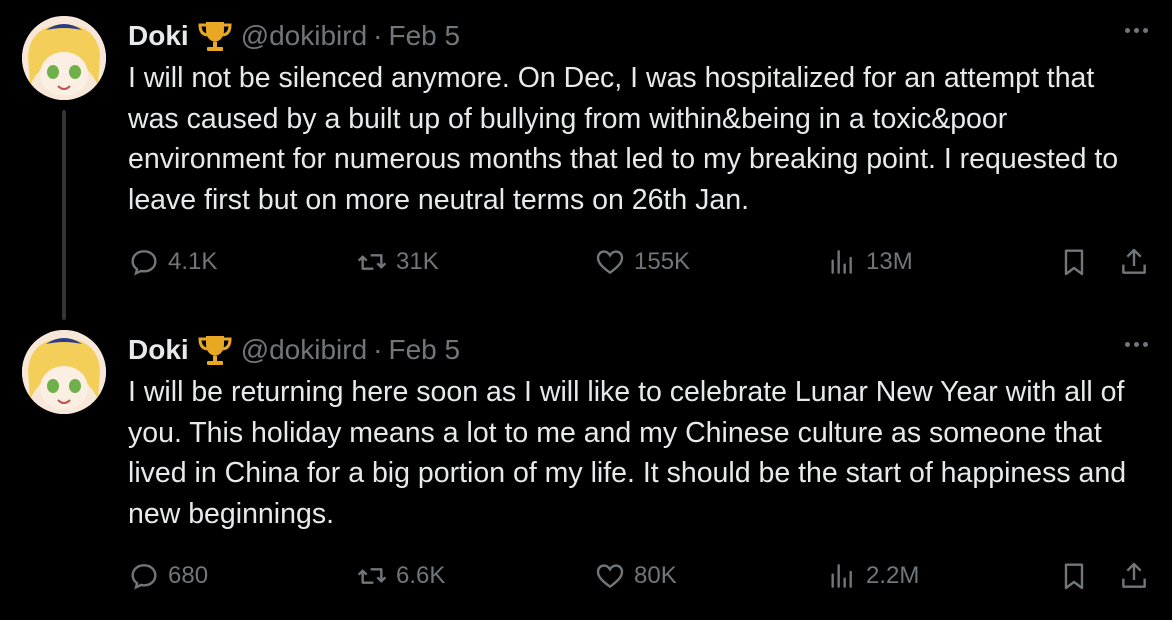 The image size is (1172, 620). What do you see at coordinates (421, 575) in the screenshot?
I see `repost-count: 6.6K` at bounding box center [421, 575].